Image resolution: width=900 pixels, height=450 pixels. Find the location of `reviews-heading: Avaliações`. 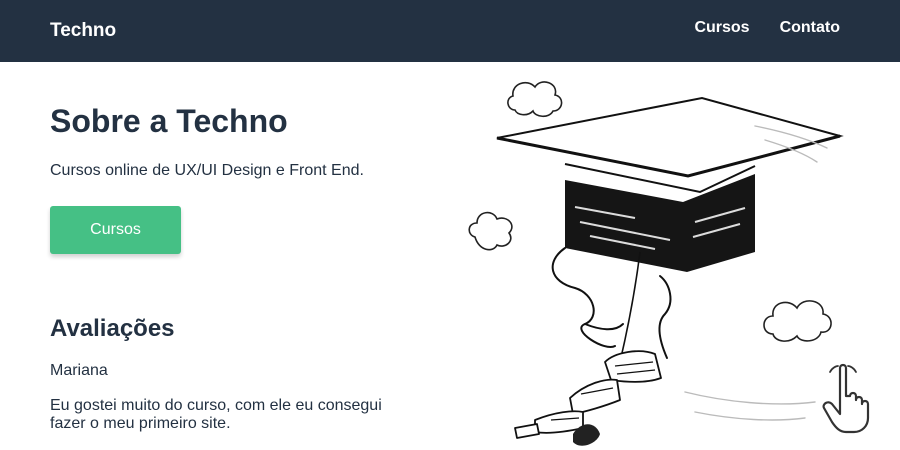

reviews-heading: Avaliações is located at coordinates (112, 328).